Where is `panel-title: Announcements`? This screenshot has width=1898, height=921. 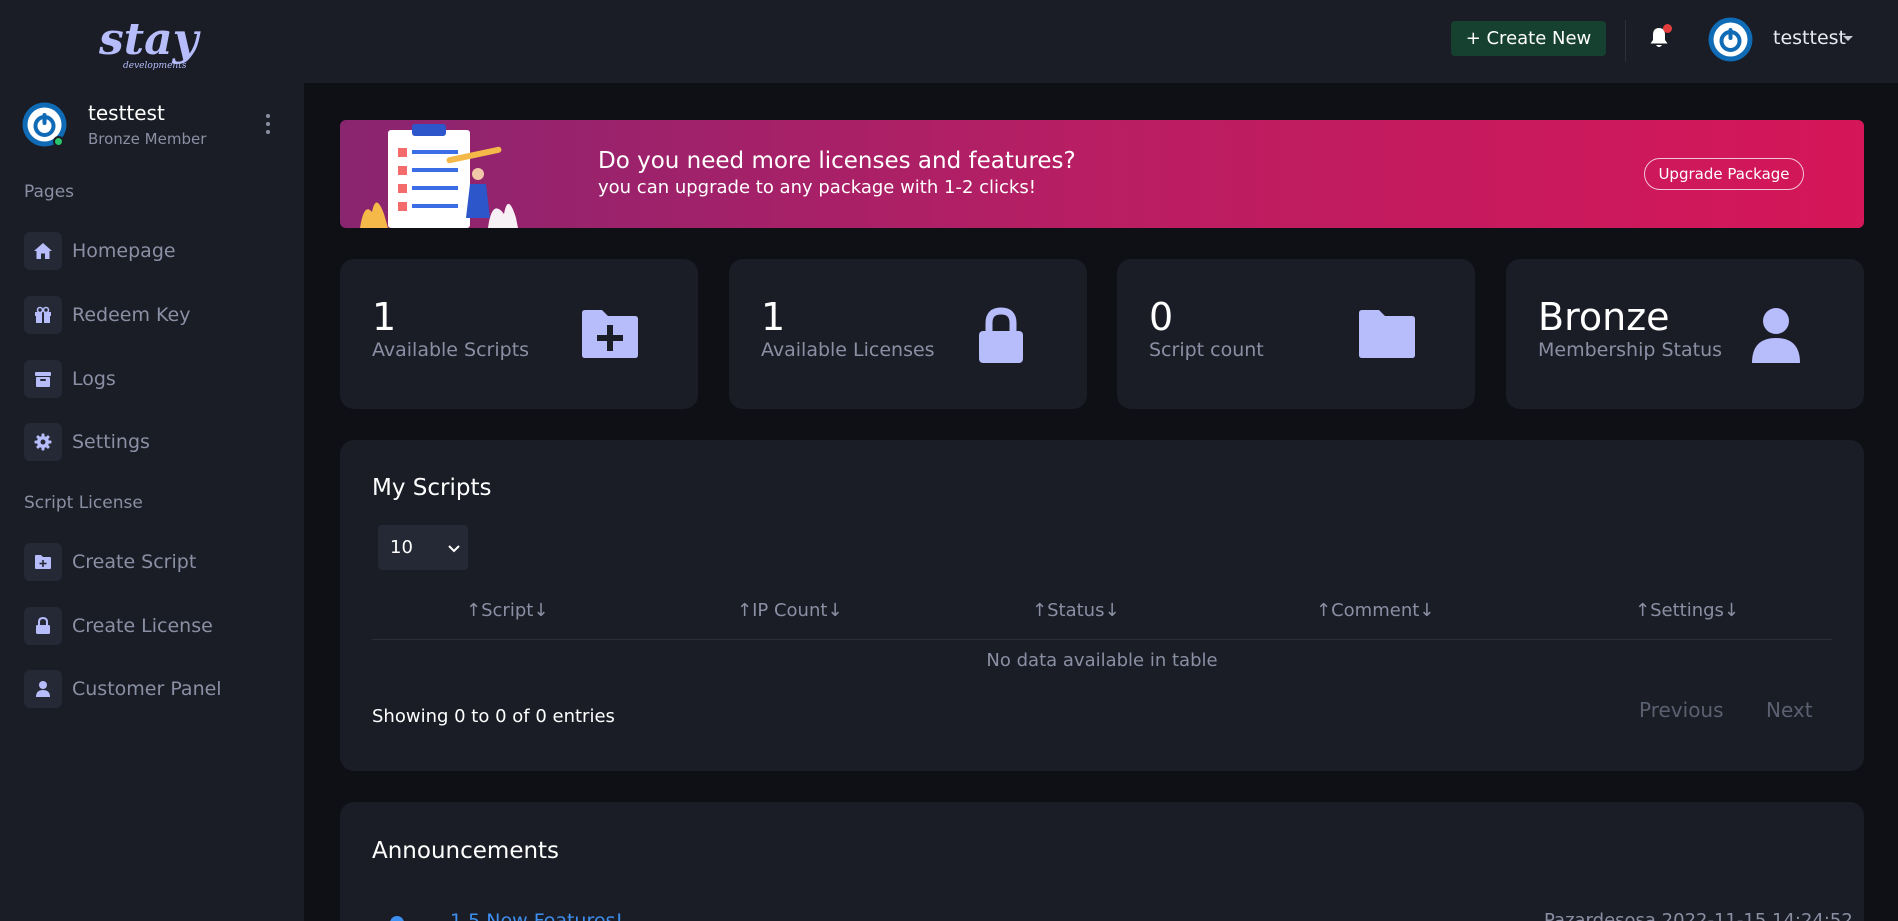
panel-title: Announcements is located at coordinates (466, 851).